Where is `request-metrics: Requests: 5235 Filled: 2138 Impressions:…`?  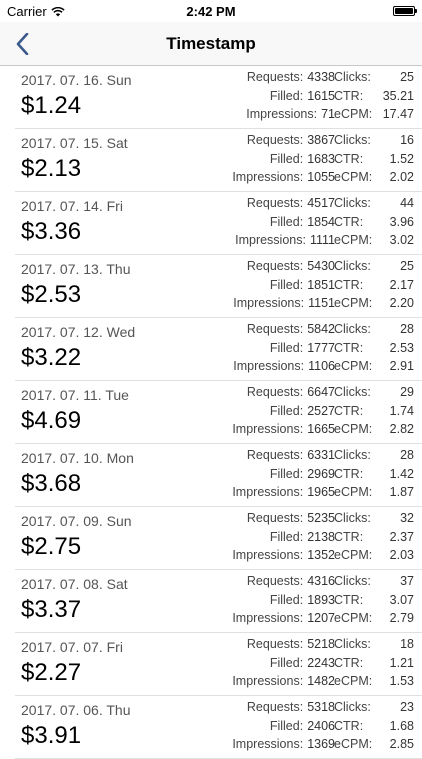
request-metrics: Requests: 5235 Filled: 2138 Impressions:… is located at coordinates (265, 537).